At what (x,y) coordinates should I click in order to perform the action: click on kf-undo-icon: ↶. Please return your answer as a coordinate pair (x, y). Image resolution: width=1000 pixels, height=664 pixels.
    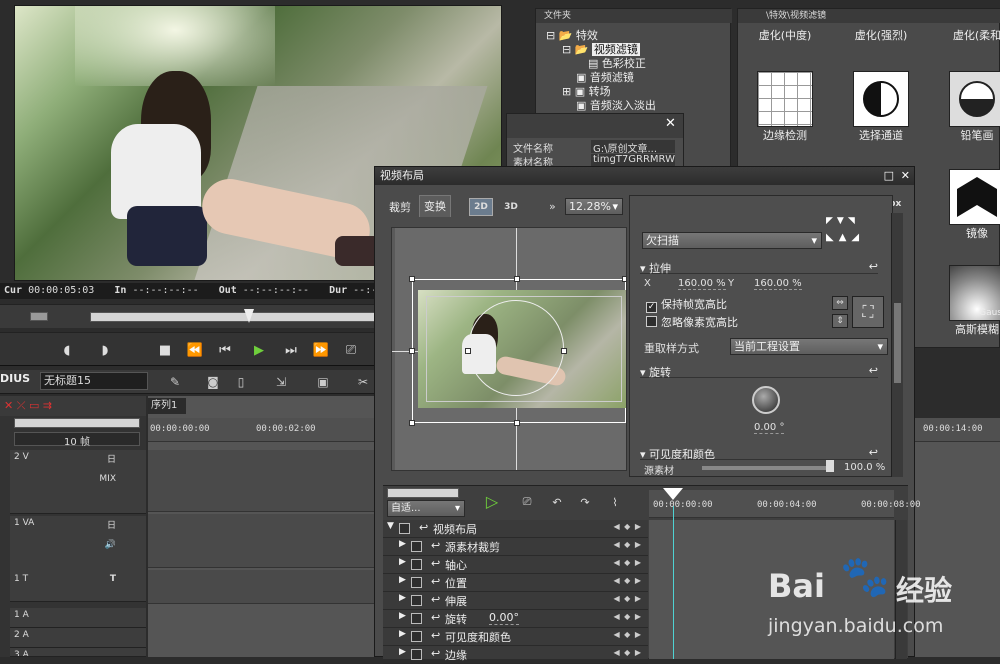
    Looking at the image, I should click on (557, 502).